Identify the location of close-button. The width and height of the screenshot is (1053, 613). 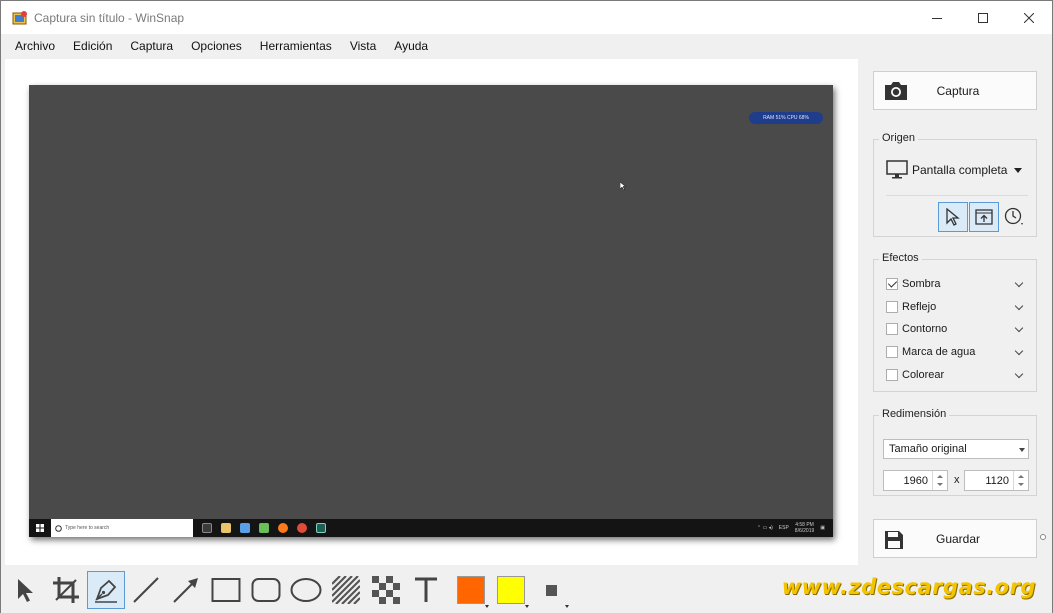
(1029, 17).